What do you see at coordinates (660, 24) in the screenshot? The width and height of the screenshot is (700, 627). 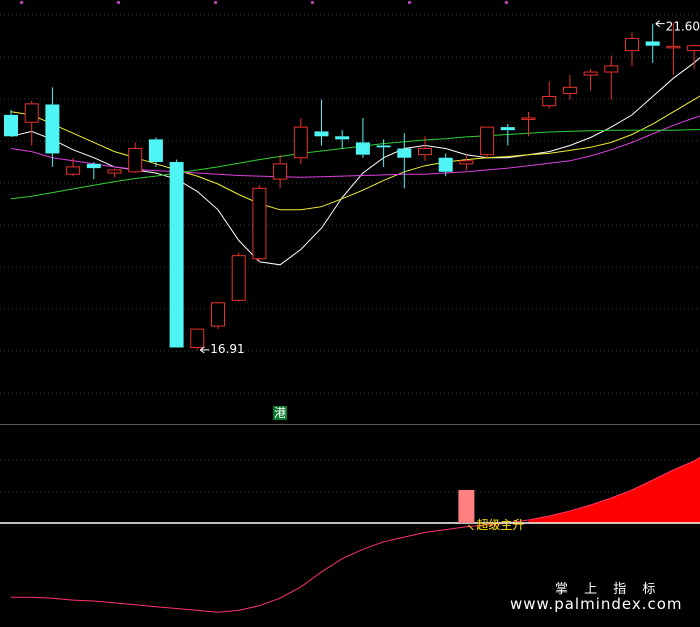 I see `annotation-arrow` at bounding box center [660, 24].